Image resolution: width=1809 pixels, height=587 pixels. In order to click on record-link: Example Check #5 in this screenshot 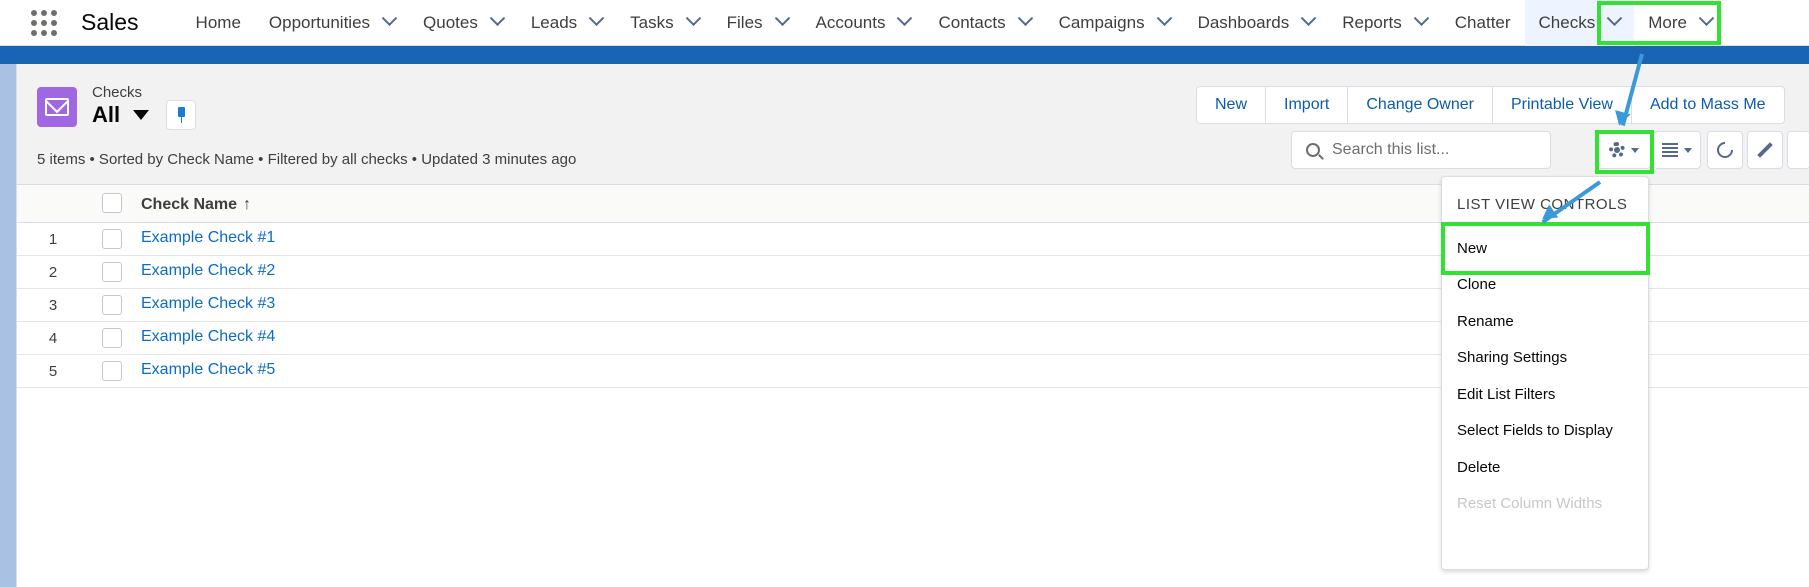, I will do `click(208, 370)`.